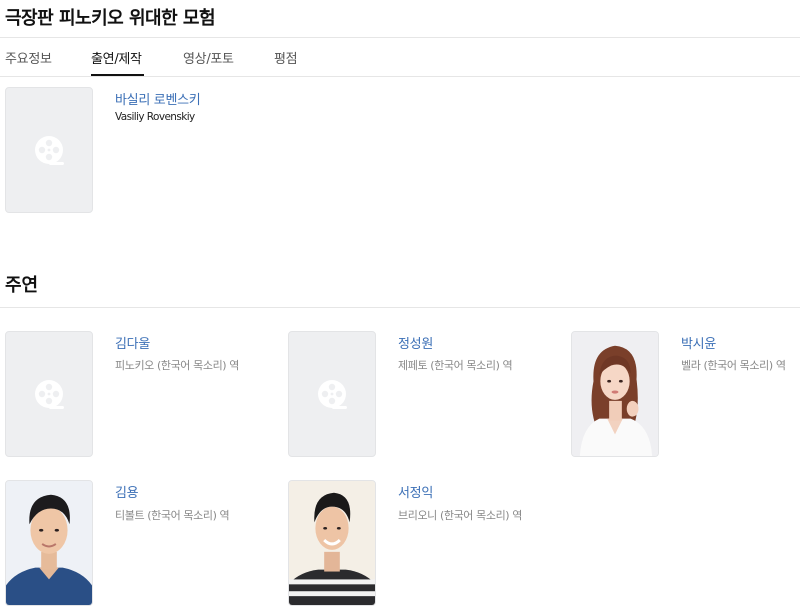  I want to click on tab-rating: 평점, so click(286, 57).